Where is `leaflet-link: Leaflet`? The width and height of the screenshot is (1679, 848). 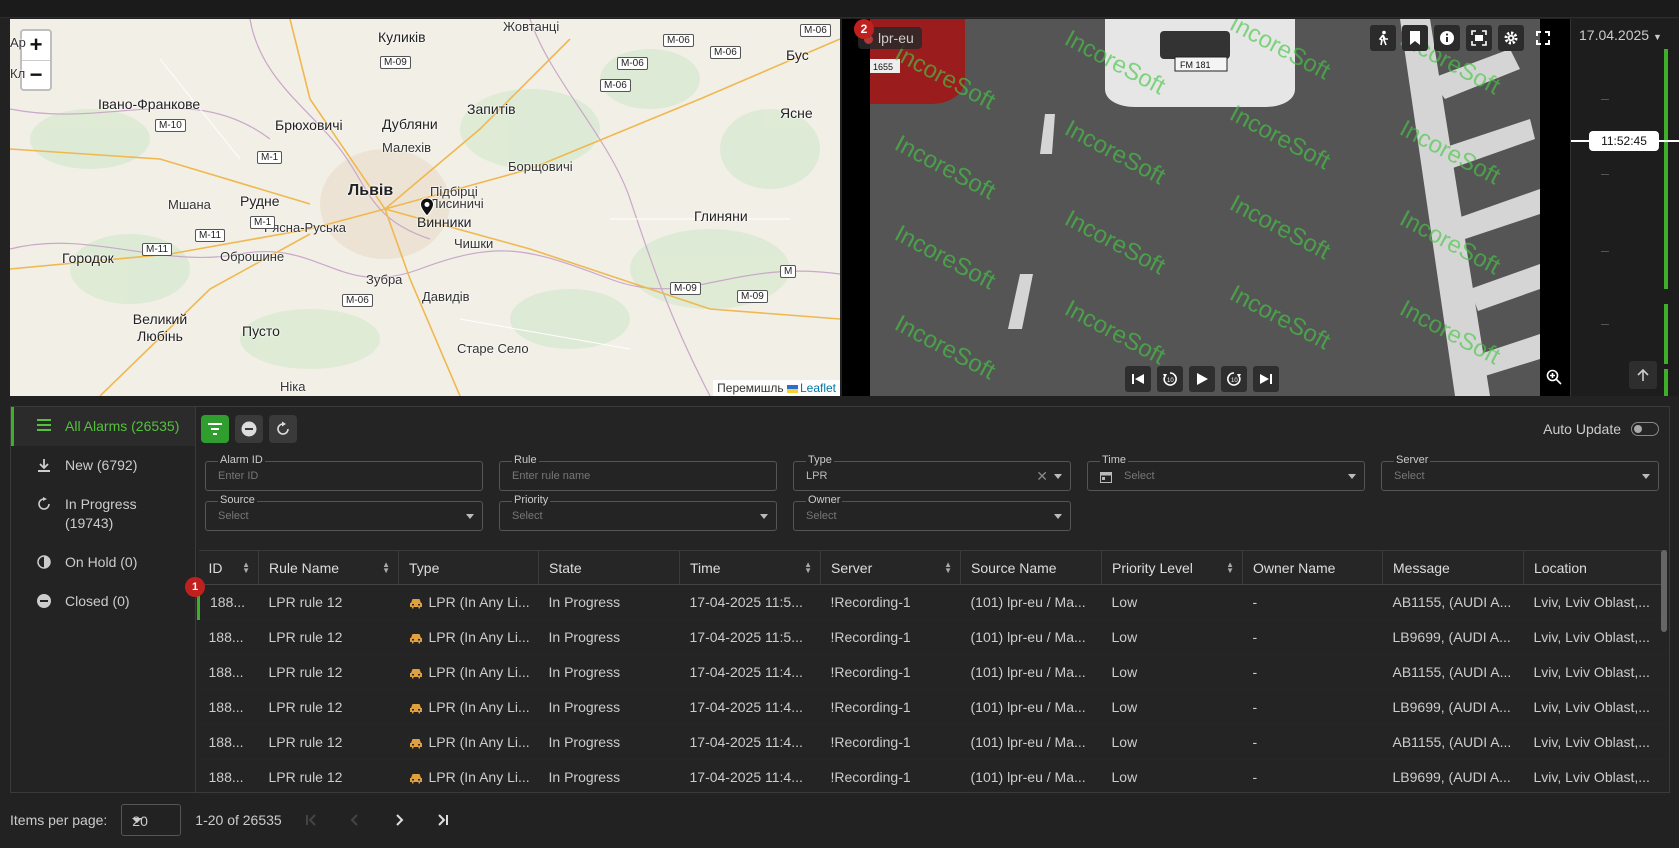 leaflet-link: Leaflet is located at coordinates (818, 388).